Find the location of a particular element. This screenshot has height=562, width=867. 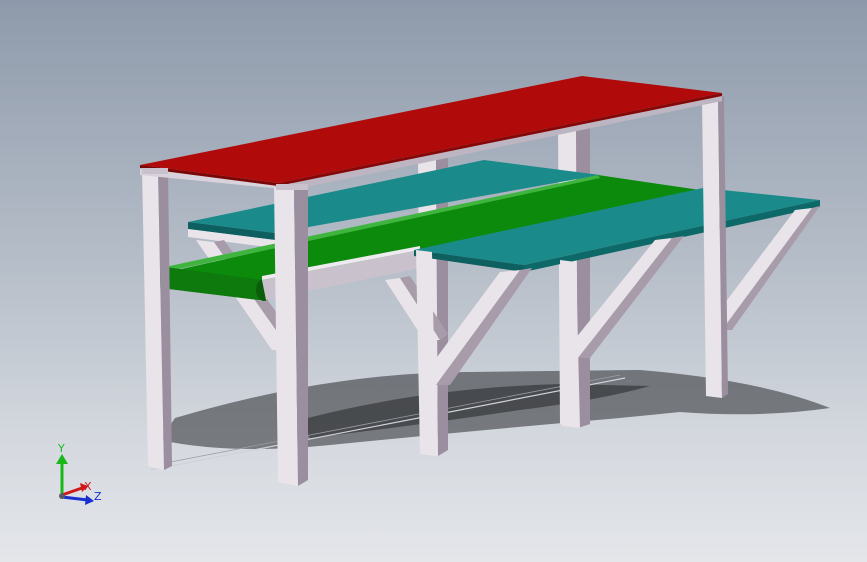

z-axis-line is located at coordinates (75, 498).